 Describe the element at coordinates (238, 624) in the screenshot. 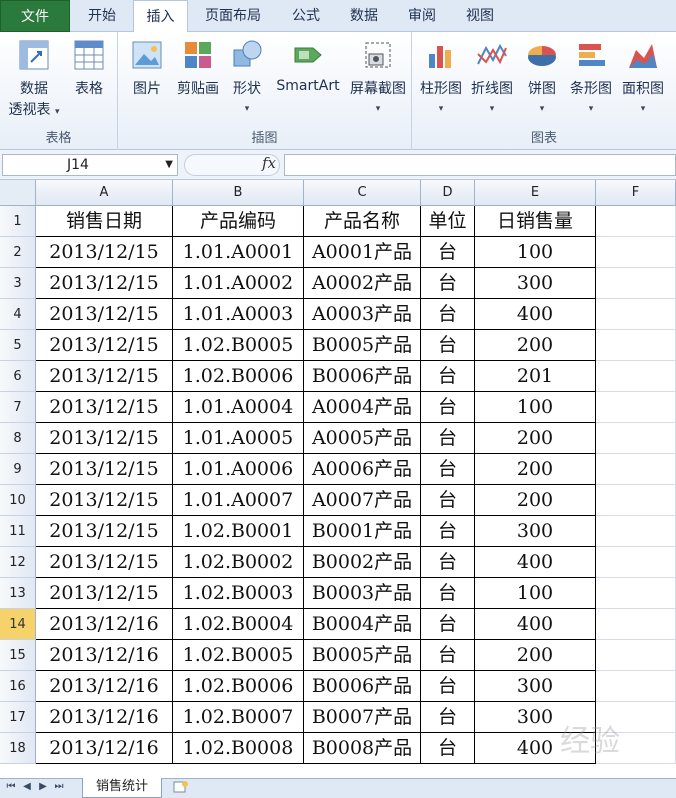

I see `cell-b: 1.02.B0004` at that location.